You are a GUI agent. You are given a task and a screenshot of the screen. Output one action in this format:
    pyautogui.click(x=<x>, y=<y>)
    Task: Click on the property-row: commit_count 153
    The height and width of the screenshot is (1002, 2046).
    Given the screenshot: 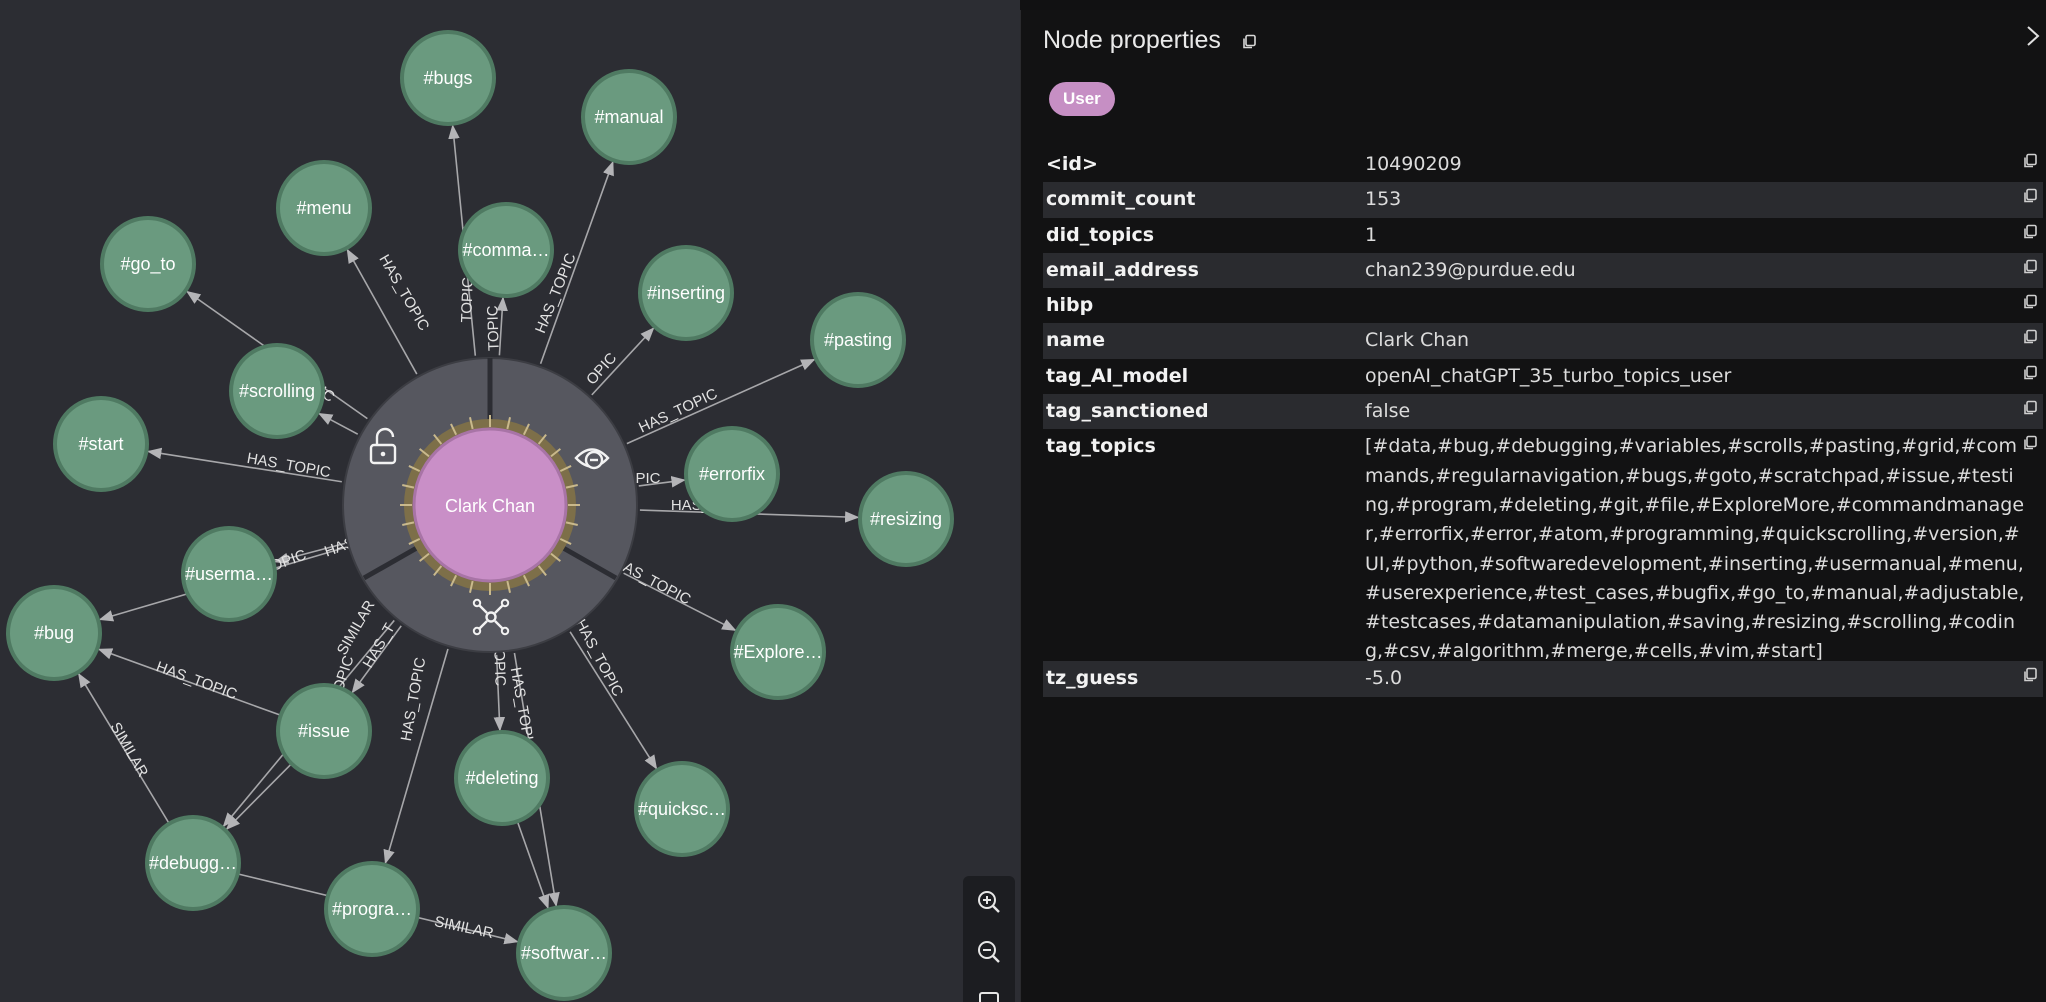 What is the action you would take?
    pyautogui.click(x=1543, y=200)
    